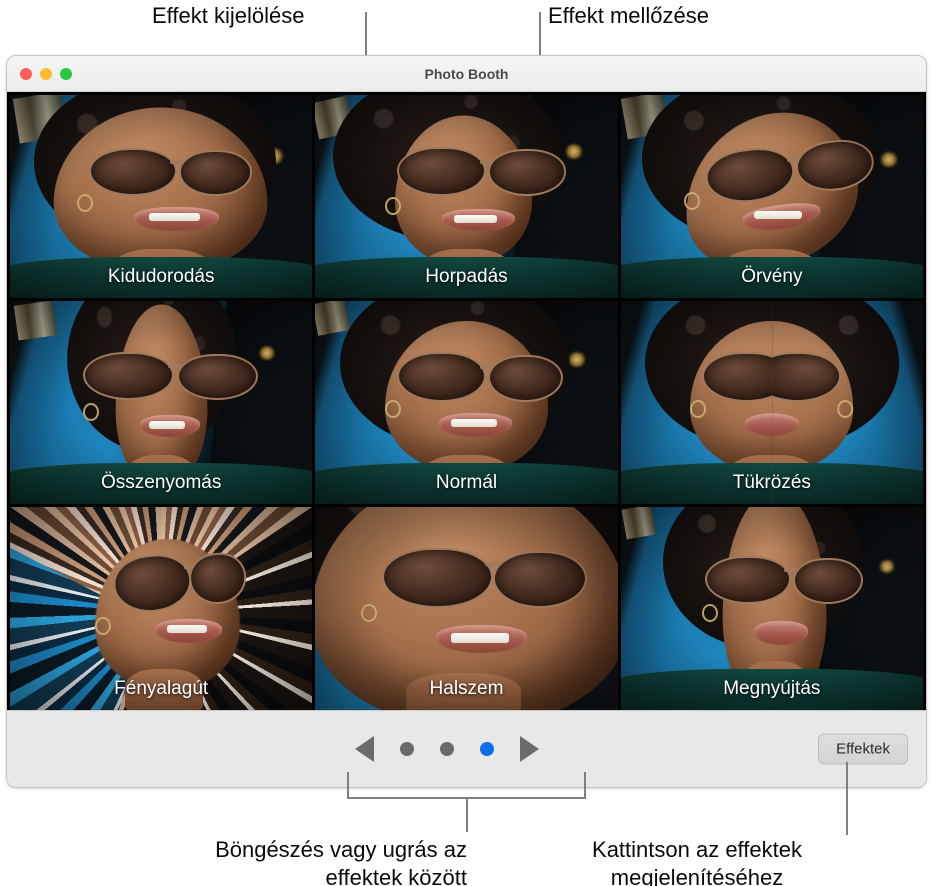 This screenshot has height=886, width=931. I want to click on effect-cell-stretch: Megnyújtás, so click(771, 608).